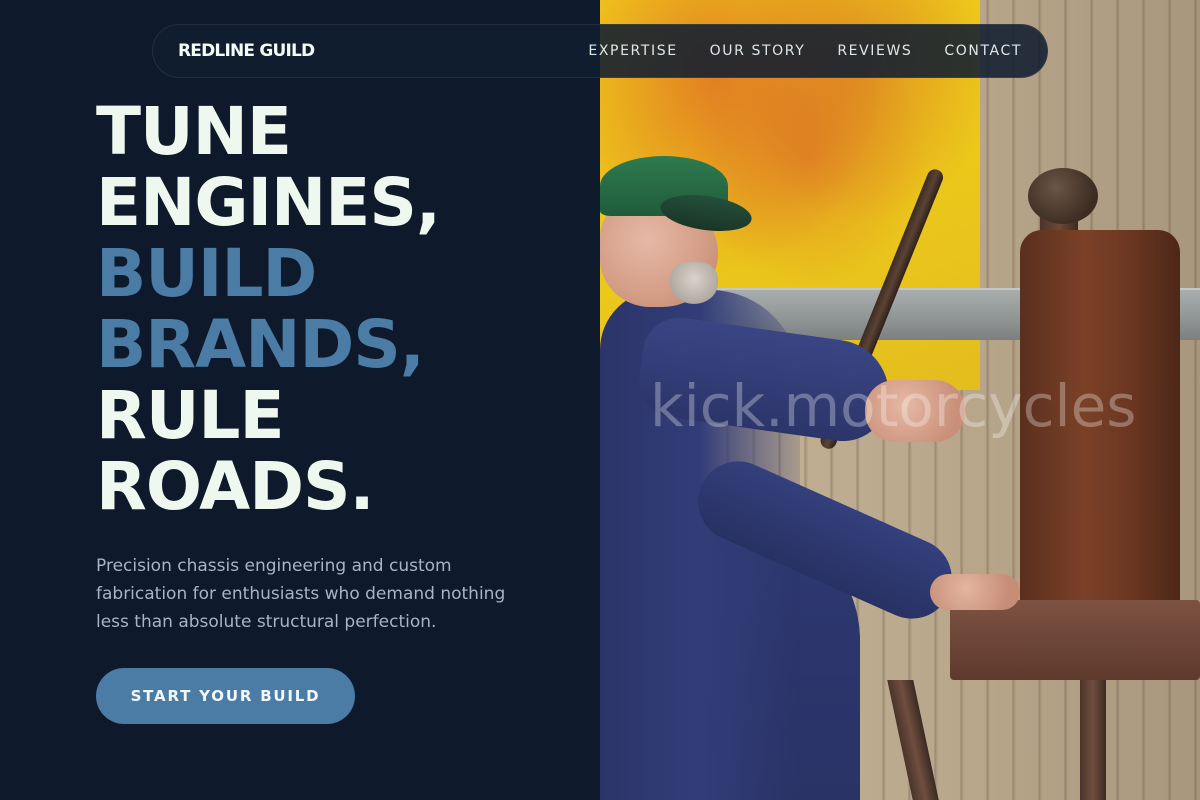 Image resolution: width=1200 pixels, height=800 pixels. I want to click on photo-watermark: kick.motorcycles, so click(893, 406).